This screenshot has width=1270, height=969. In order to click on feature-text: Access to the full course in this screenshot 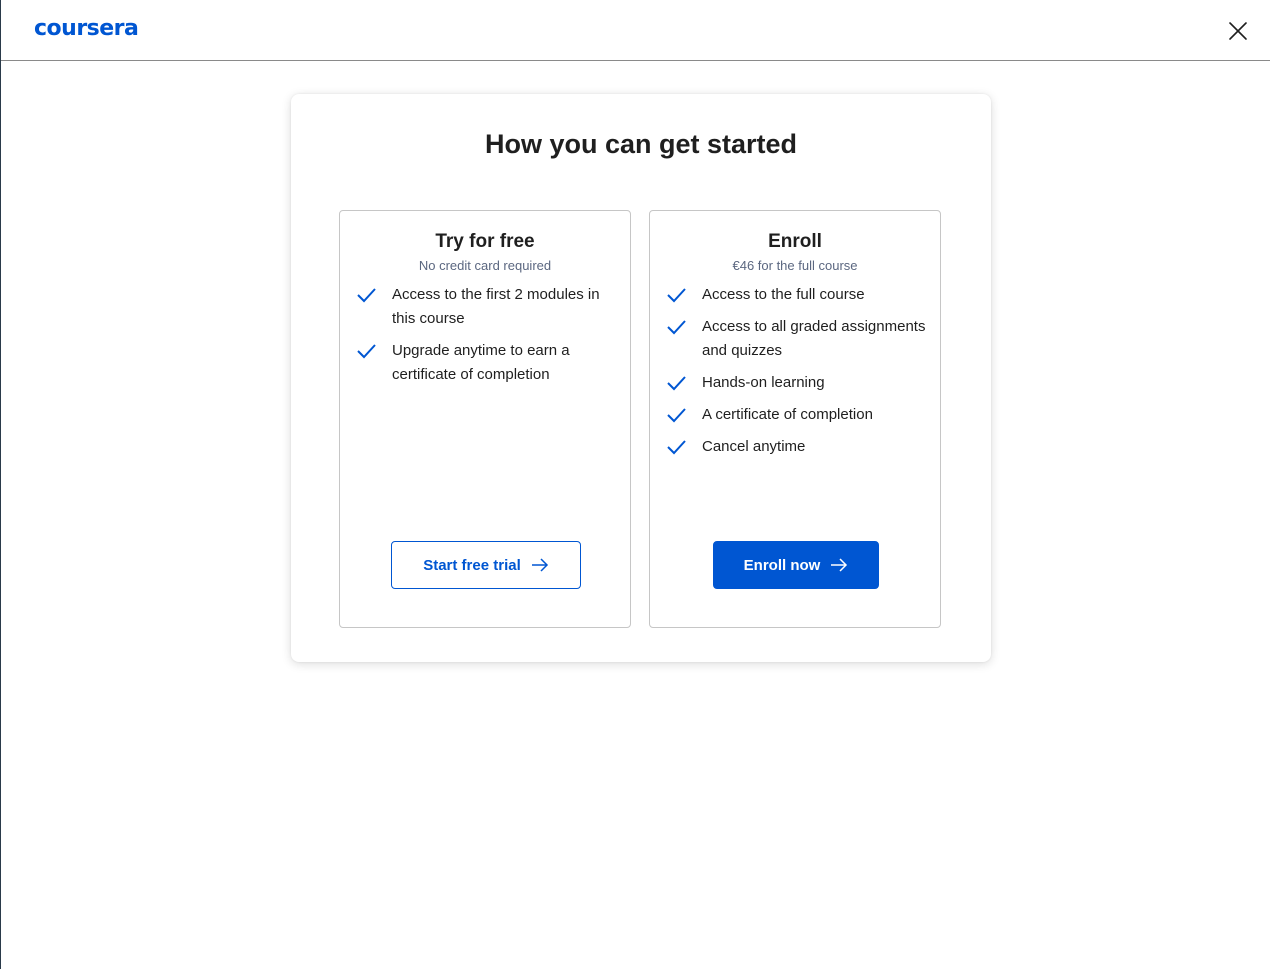, I will do `click(783, 294)`.